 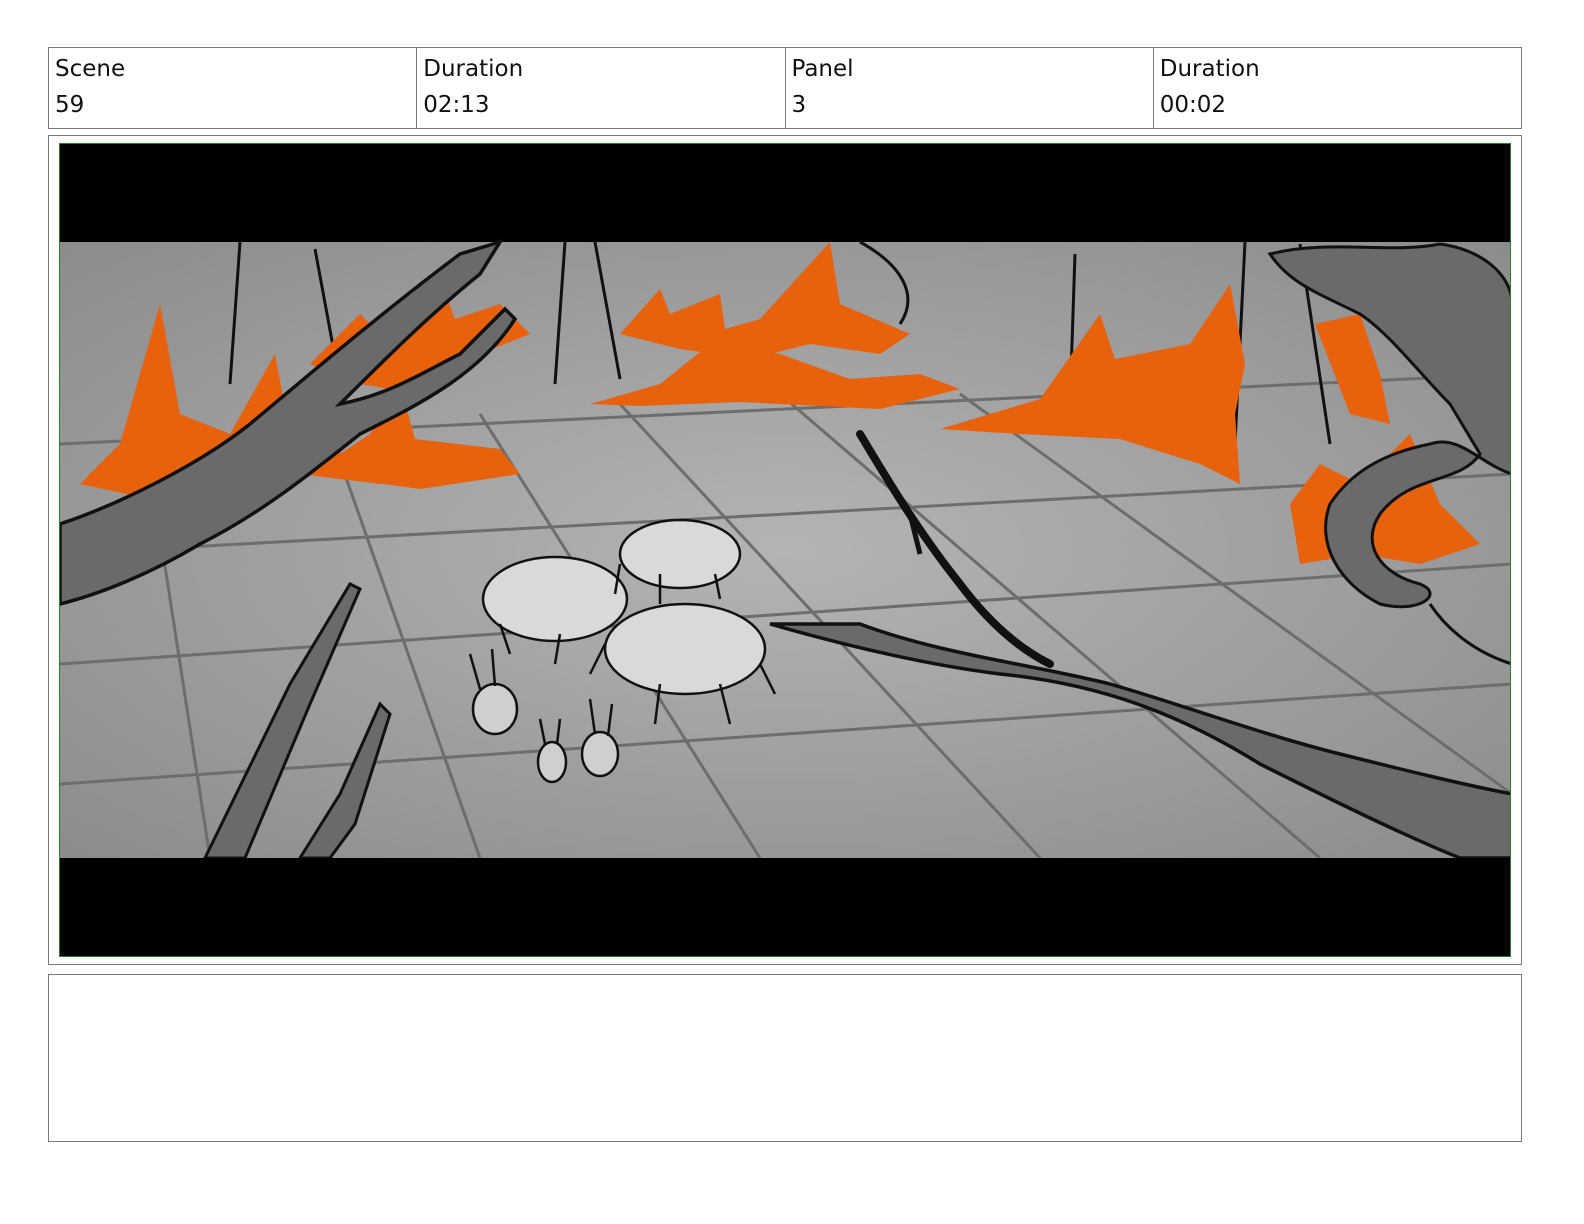 I want to click on panel-value: 3, so click(x=799, y=105).